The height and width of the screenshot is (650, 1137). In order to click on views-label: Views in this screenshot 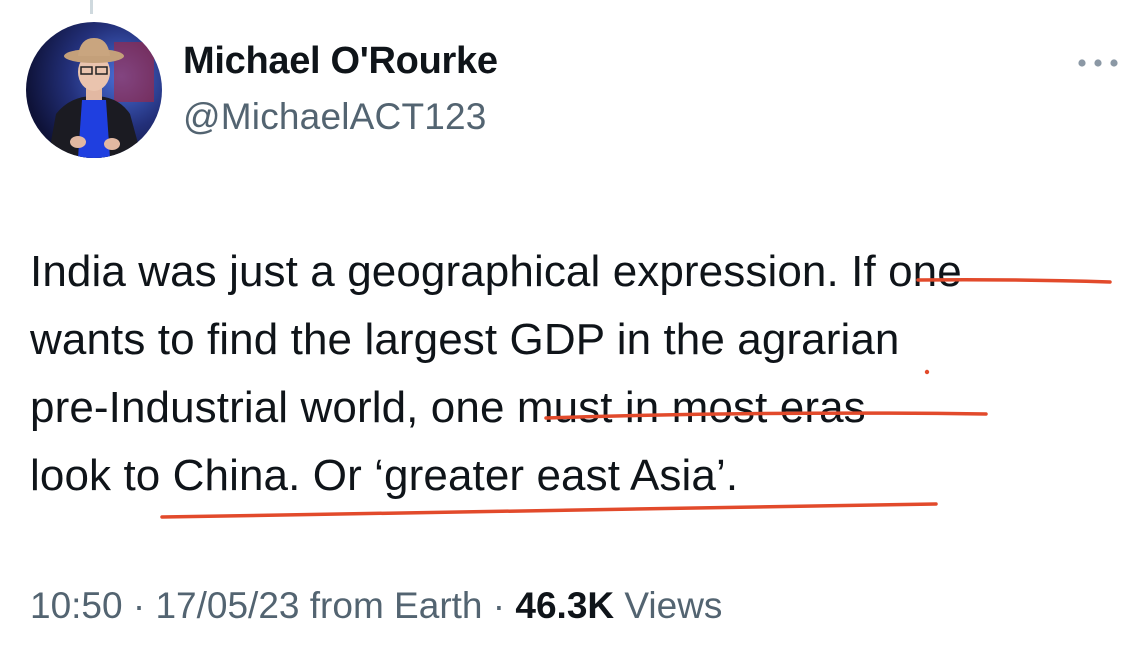, I will do `click(673, 605)`.